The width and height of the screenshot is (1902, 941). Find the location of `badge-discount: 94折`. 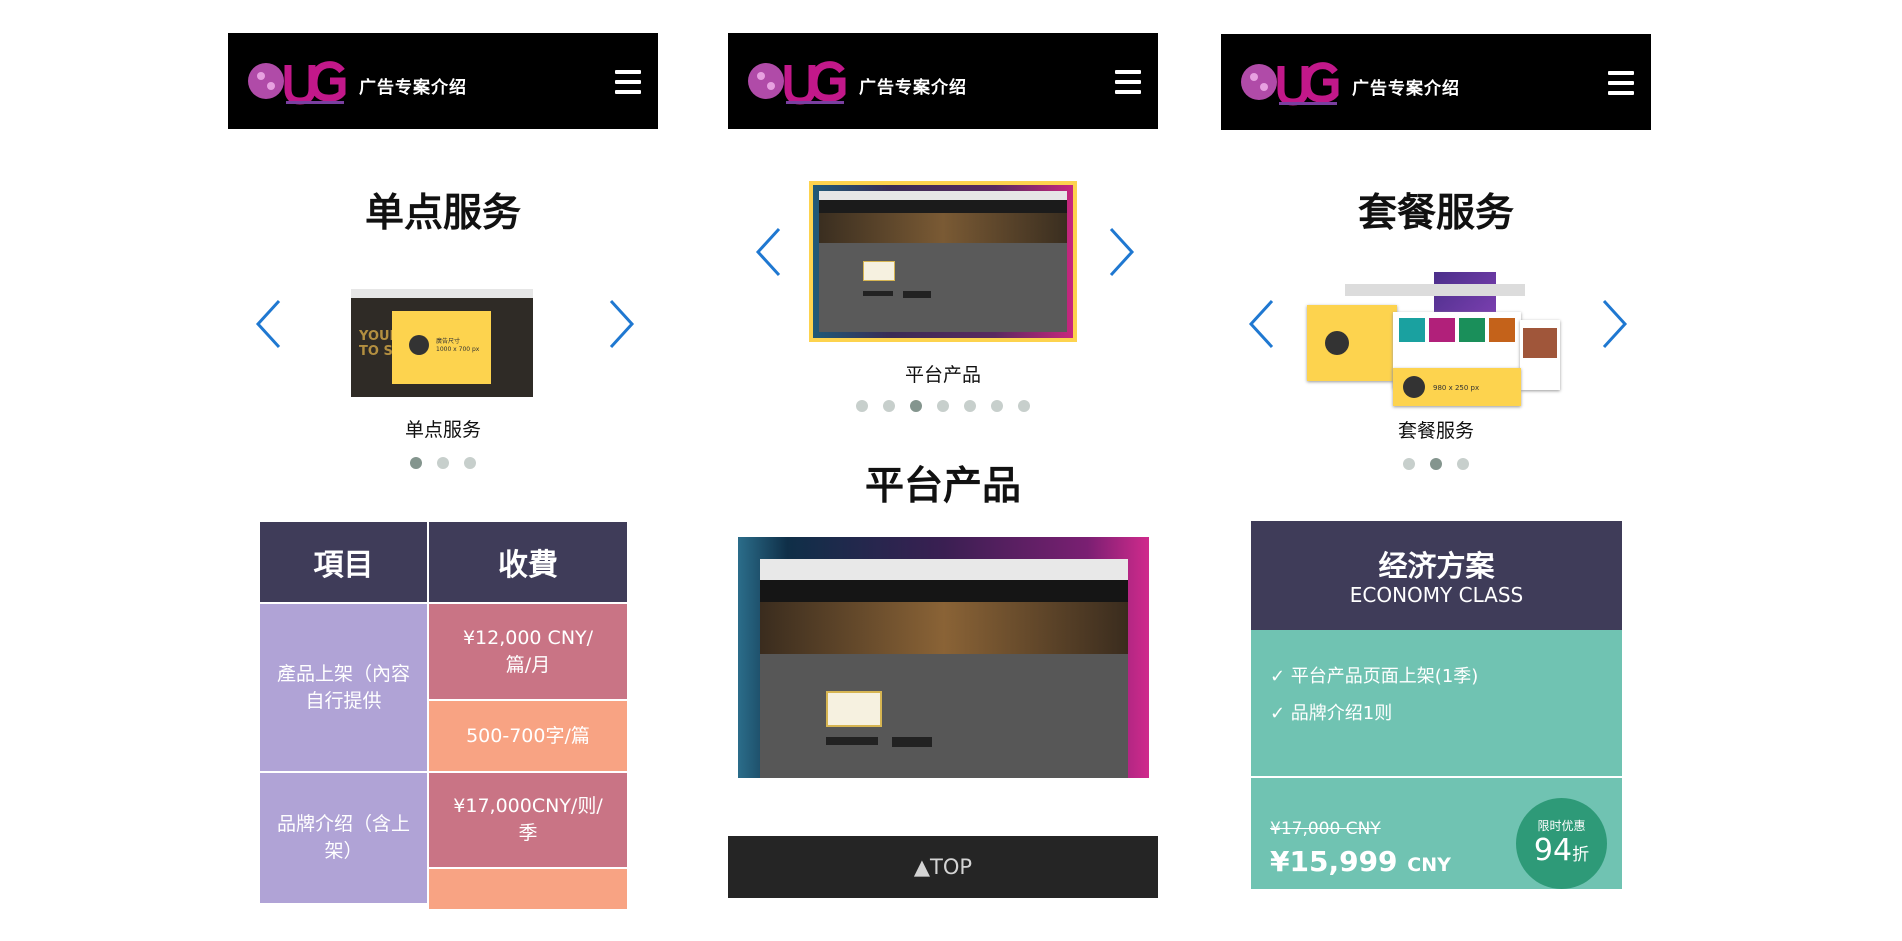

badge-discount: 94折 is located at coordinates (1561, 850).